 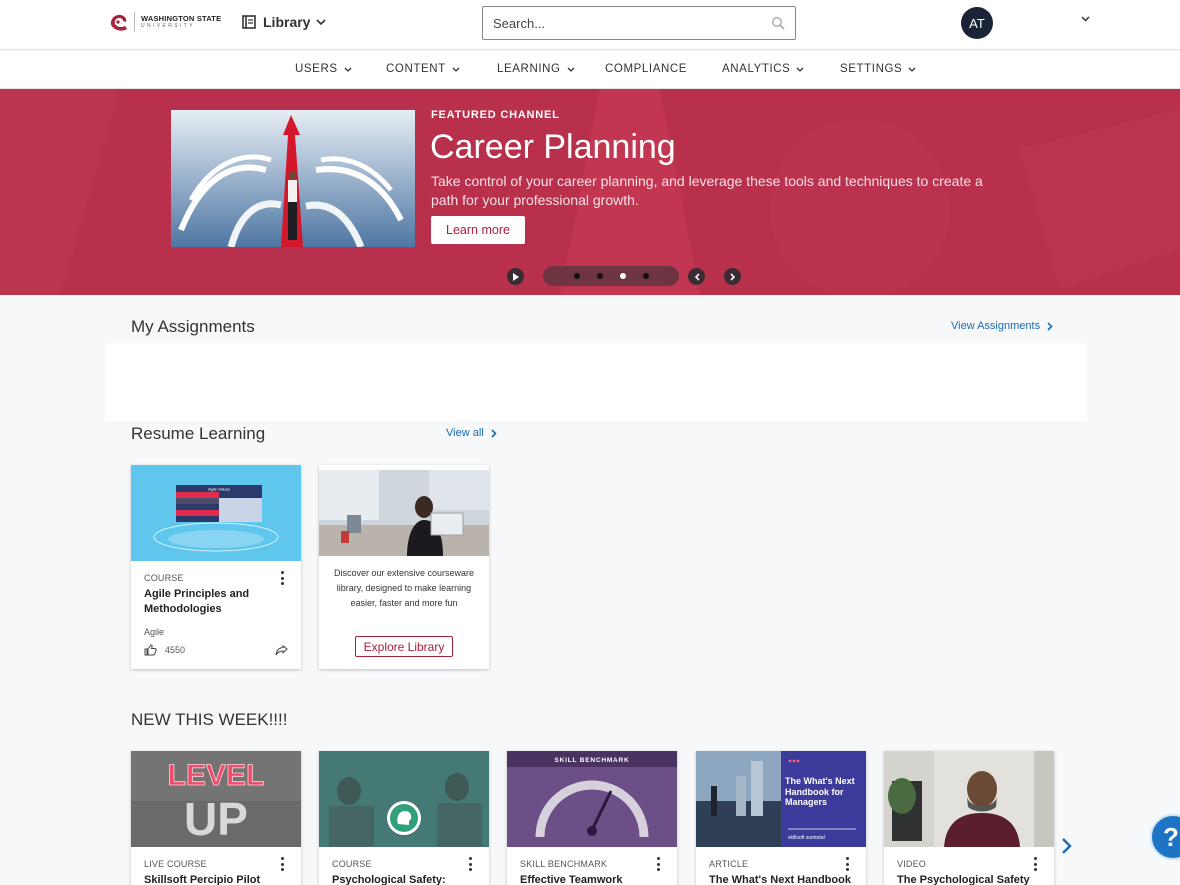 I want to click on my-assignments-heading: My Assignments, so click(x=193, y=326).